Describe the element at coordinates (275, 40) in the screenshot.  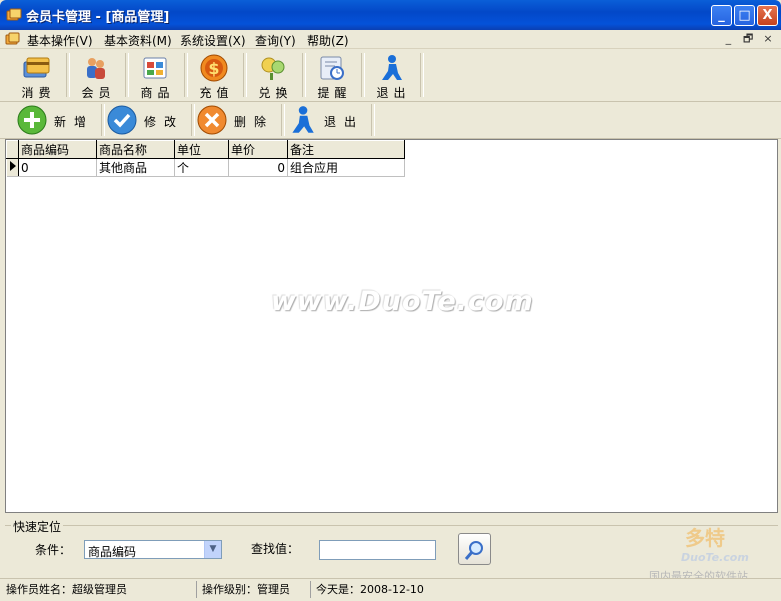
I see `menu-query: 查询(Y)` at that location.